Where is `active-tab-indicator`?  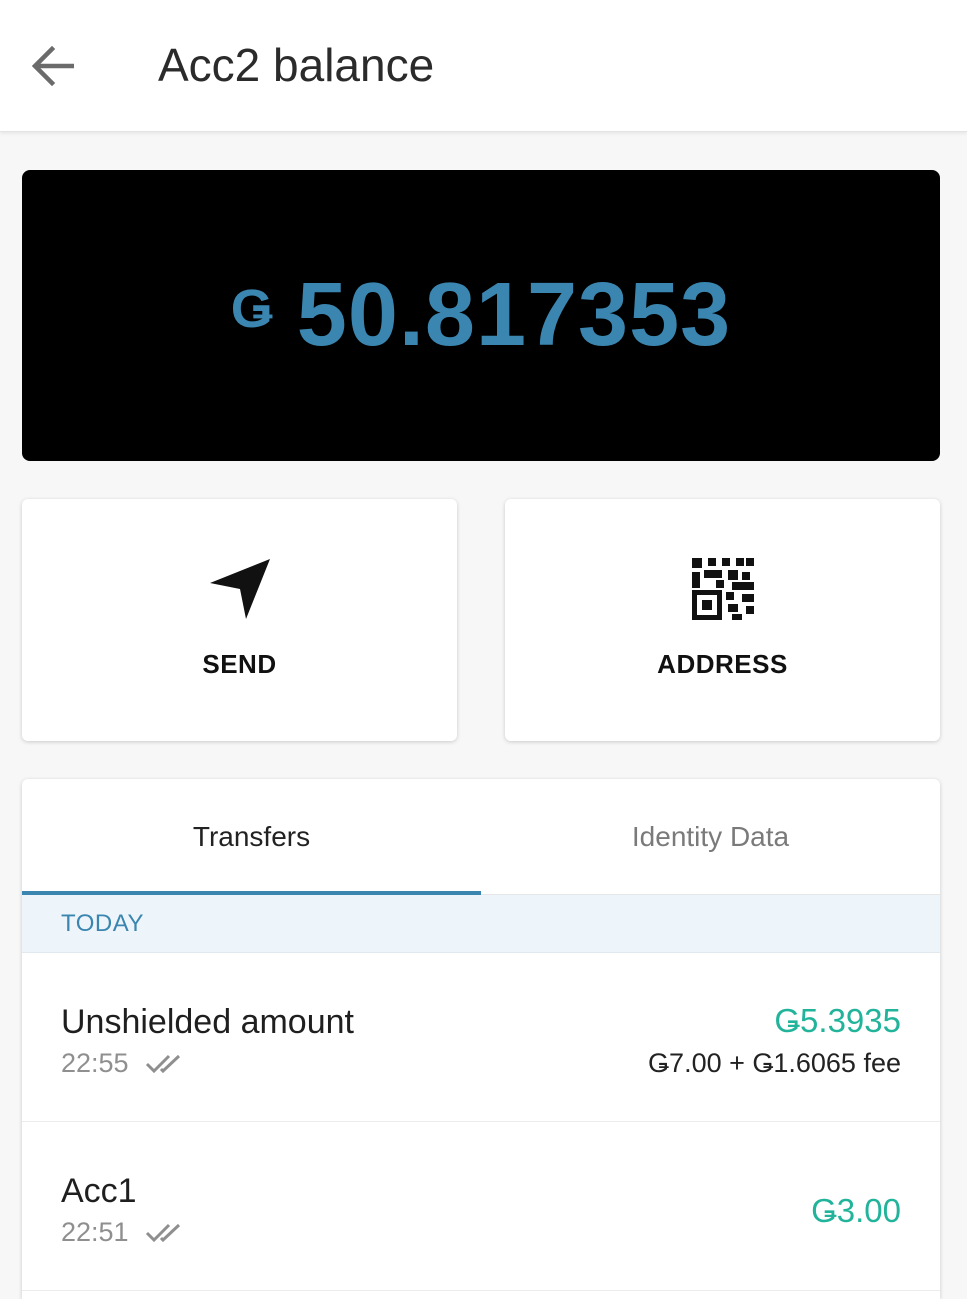 active-tab-indicator is located at coordinates (251, 893).